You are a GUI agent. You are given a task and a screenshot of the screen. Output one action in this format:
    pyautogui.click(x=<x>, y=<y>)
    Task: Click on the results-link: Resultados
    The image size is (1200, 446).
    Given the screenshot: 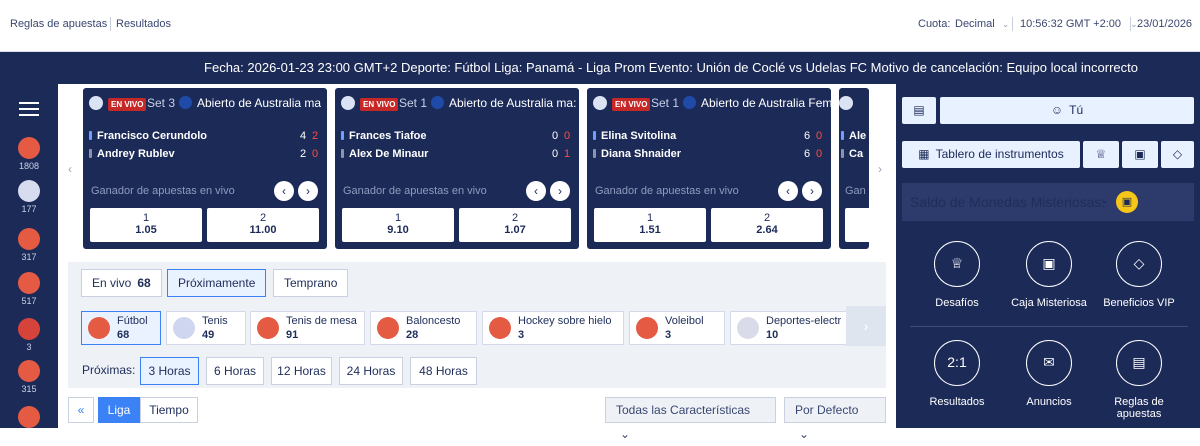 What is the action you would take?
    pyautogui.click(x=143, y=24)
    